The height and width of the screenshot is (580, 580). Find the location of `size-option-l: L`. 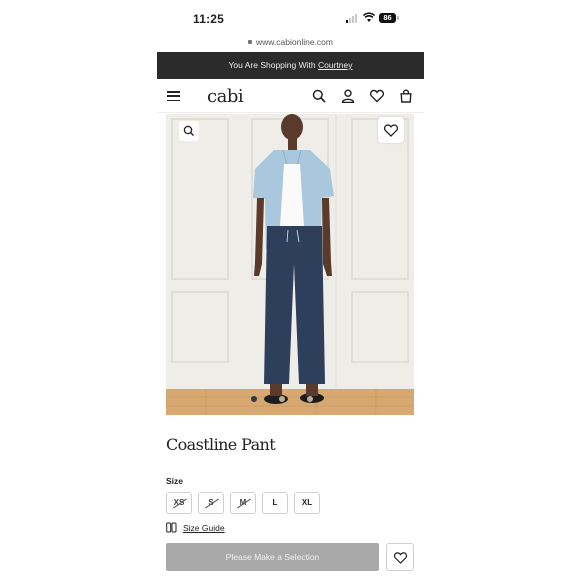

size-option-l: L is located at coordinates (275, 503).